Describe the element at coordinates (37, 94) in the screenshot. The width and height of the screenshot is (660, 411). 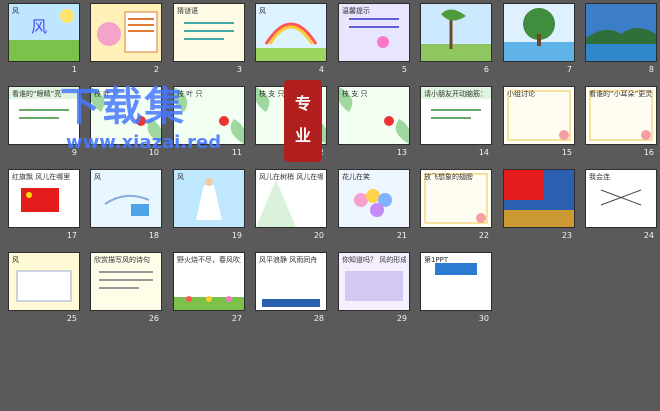
I see `slide-title: 看谁的“眼睛”亮` at that location.